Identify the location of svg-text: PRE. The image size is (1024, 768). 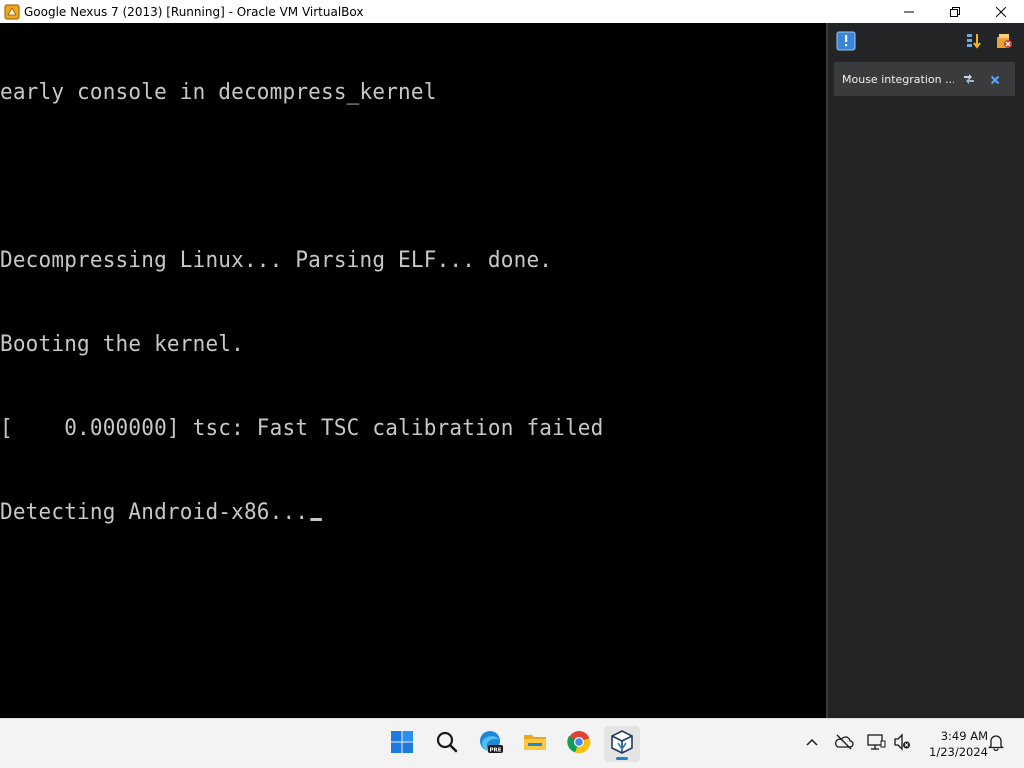
(495, 751).